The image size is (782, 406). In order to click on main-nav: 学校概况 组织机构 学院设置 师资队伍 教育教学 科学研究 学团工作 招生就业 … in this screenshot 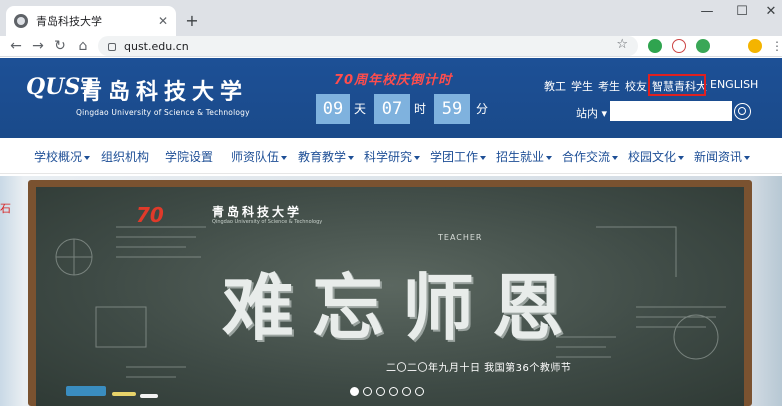, I will do `click(391, 156)`.